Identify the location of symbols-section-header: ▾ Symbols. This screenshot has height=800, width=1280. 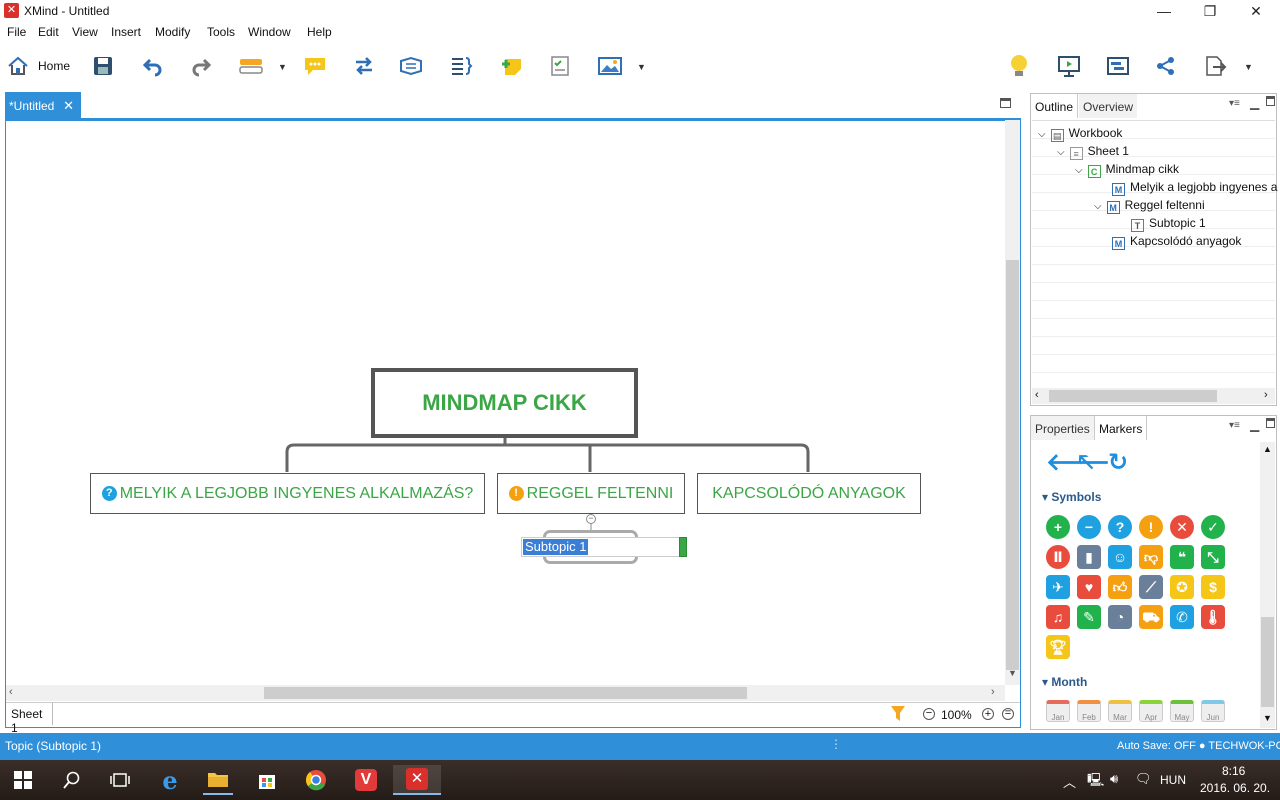
(1071, 497).